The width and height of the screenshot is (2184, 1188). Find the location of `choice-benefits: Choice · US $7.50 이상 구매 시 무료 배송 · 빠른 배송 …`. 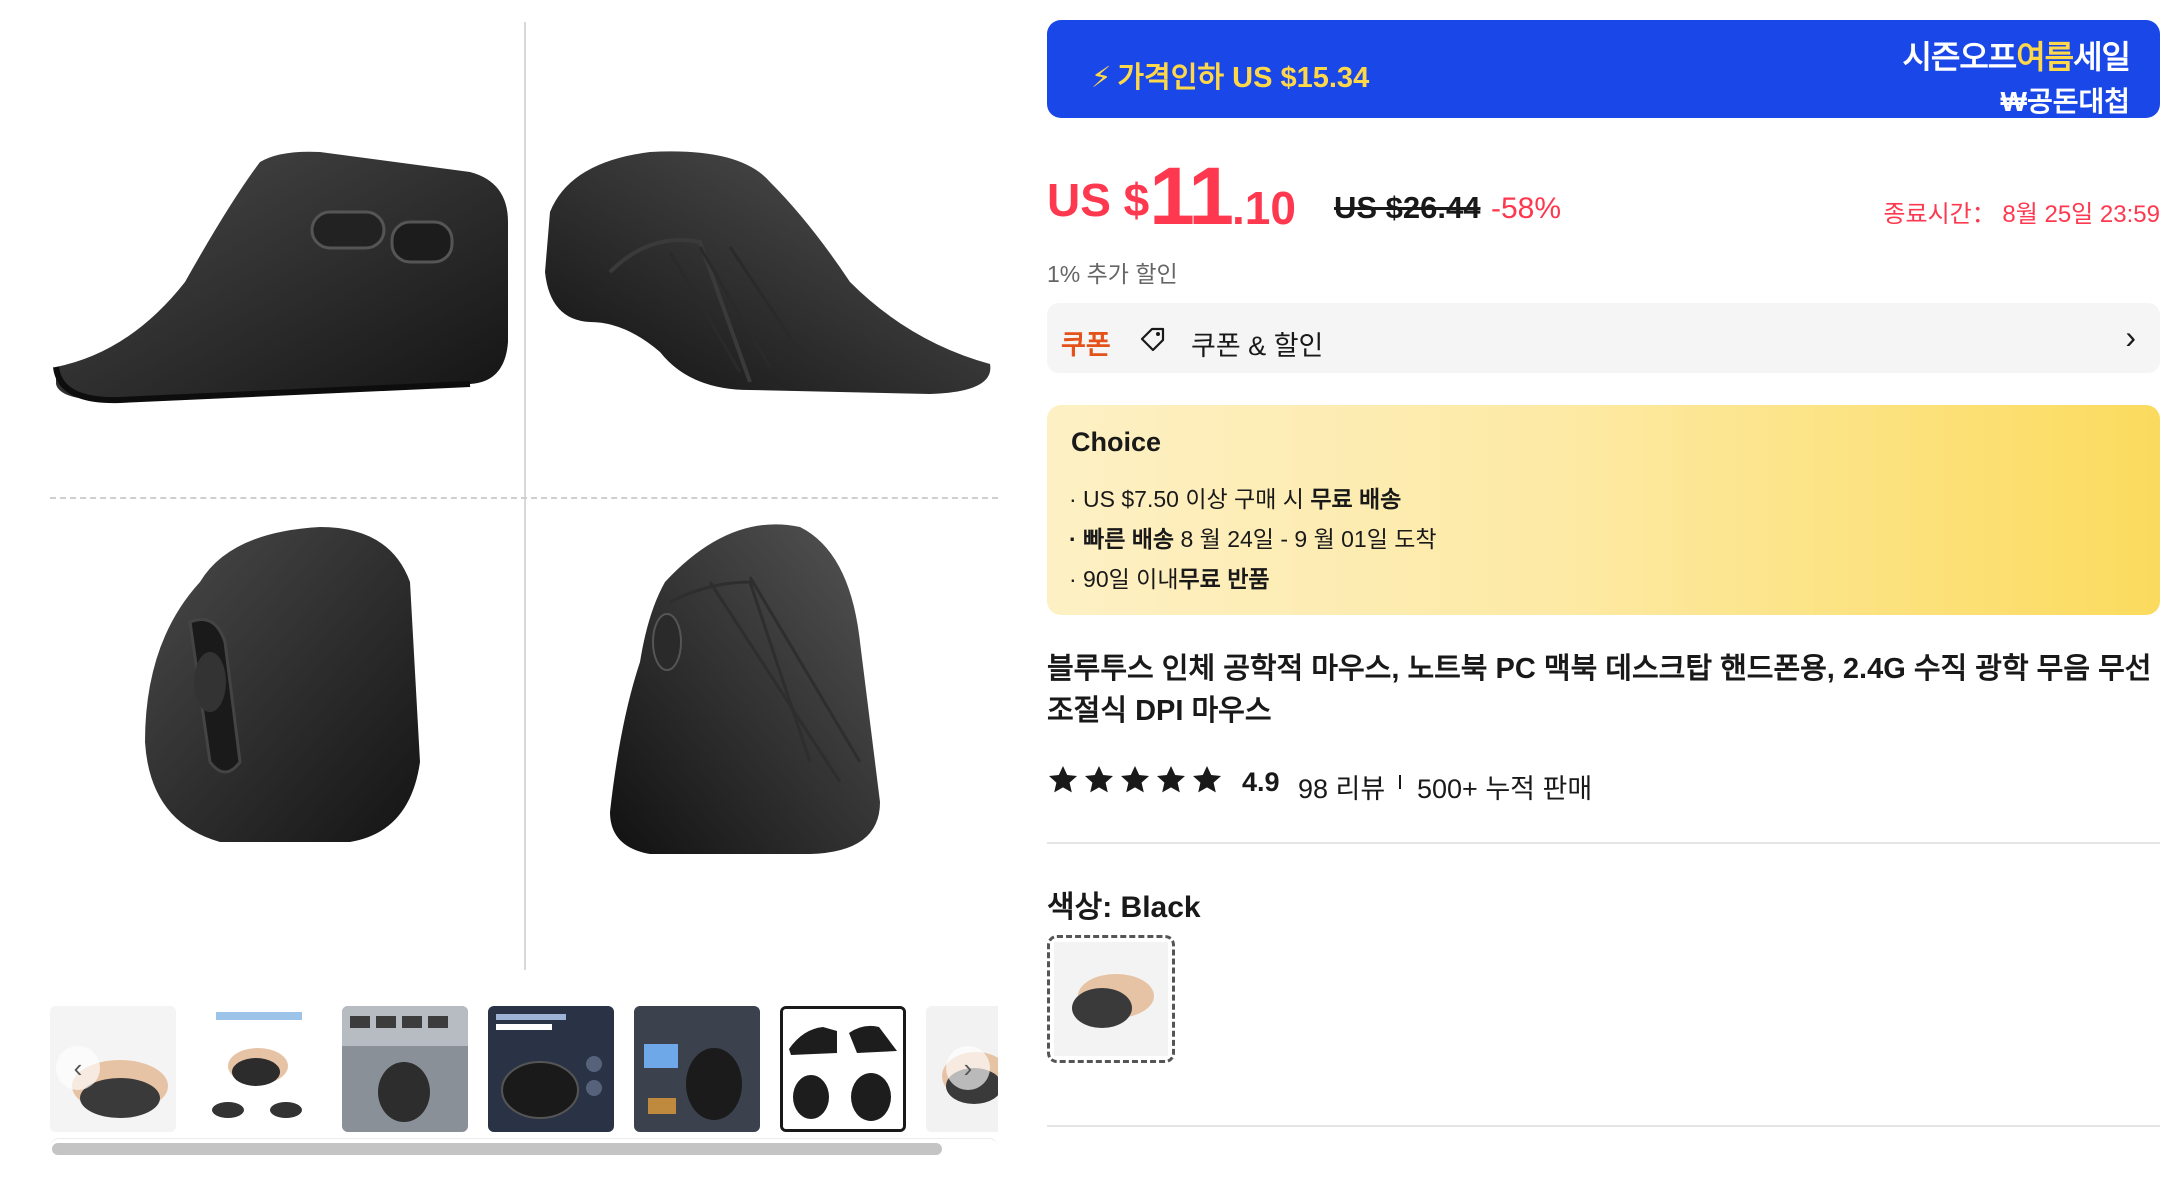

choice-benefits: Choice · US $7.50 이상 구매 시 무료 배송 · 빠른 배송 … is located at coordinates (1603, 510).